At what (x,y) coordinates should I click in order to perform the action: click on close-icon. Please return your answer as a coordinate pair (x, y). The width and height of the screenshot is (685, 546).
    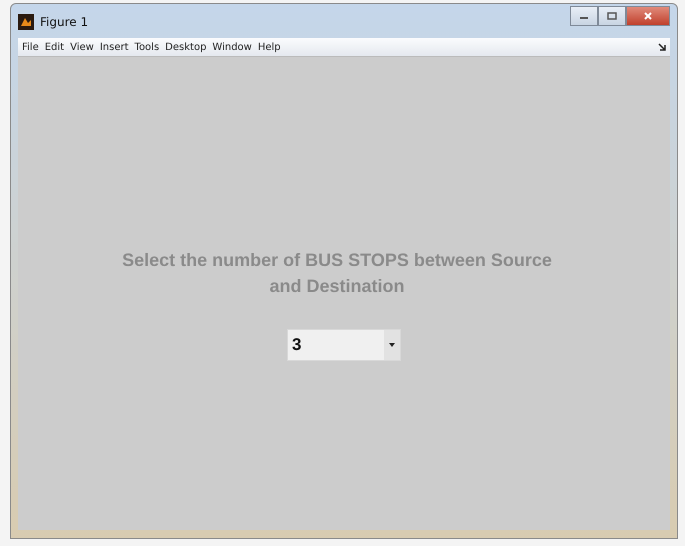
    Looking at the image, I should click on (648, 16).